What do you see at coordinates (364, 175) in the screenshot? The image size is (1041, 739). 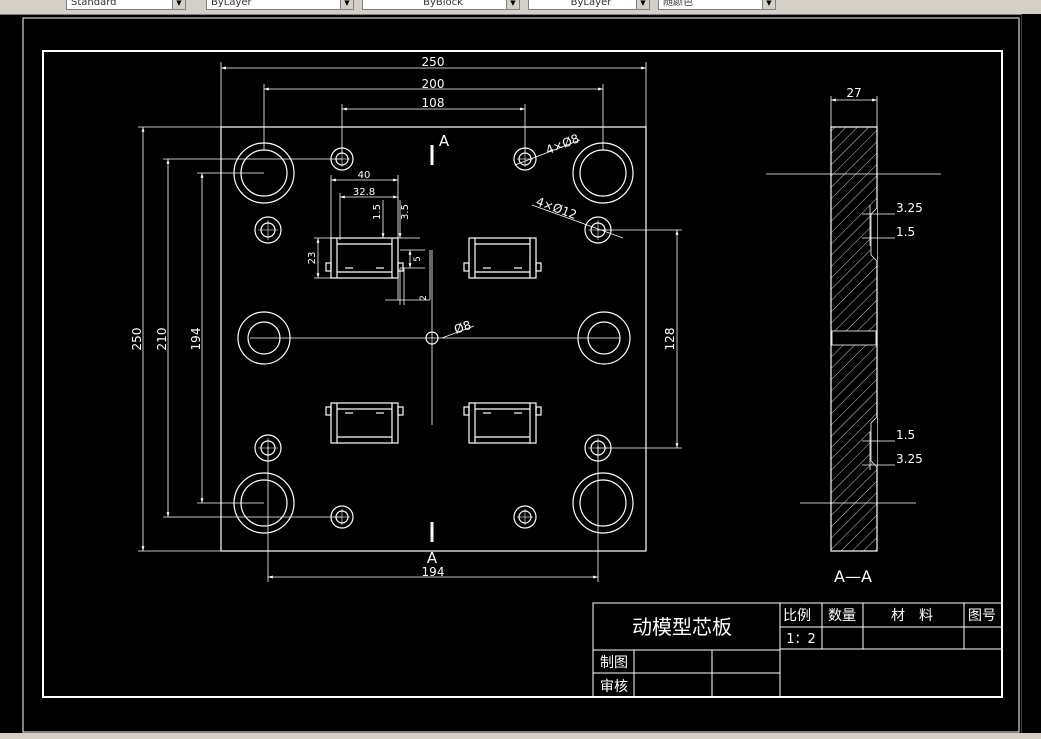 I see `dim-40: 40` at bounding box center [364, 175].